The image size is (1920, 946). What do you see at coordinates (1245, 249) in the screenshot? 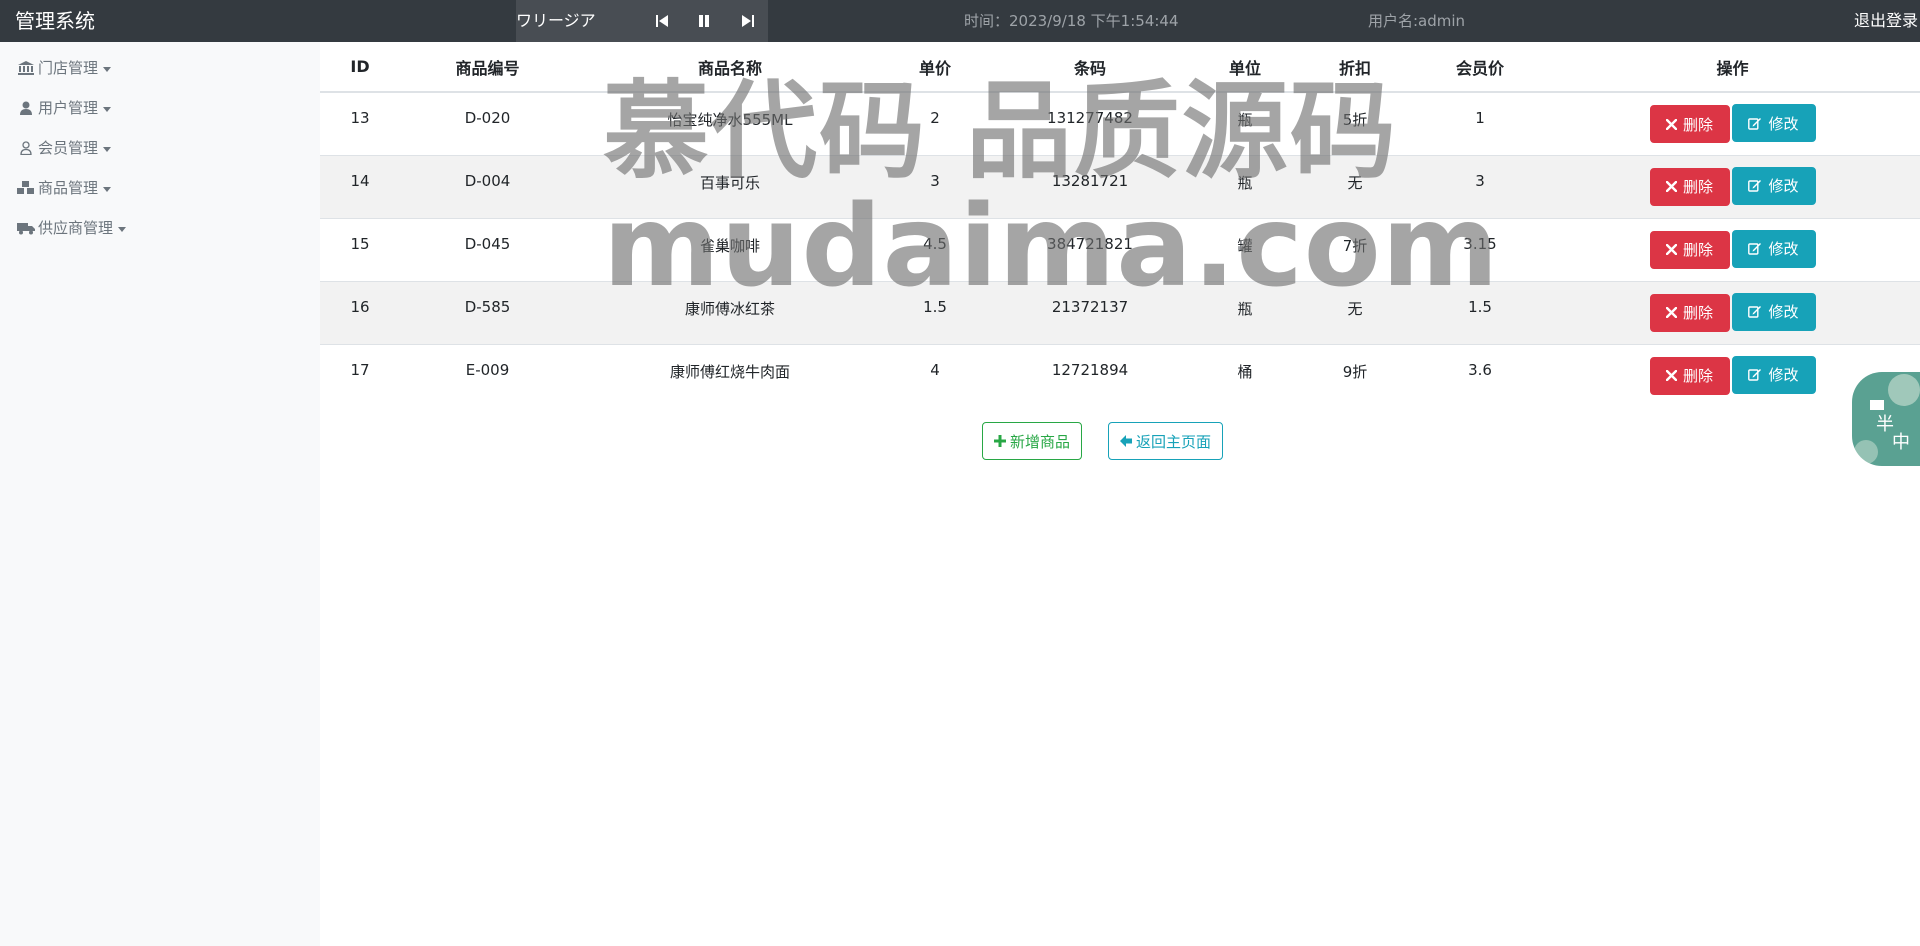
I see `cell-unit: 罐` at bounding box center [1245, 249].